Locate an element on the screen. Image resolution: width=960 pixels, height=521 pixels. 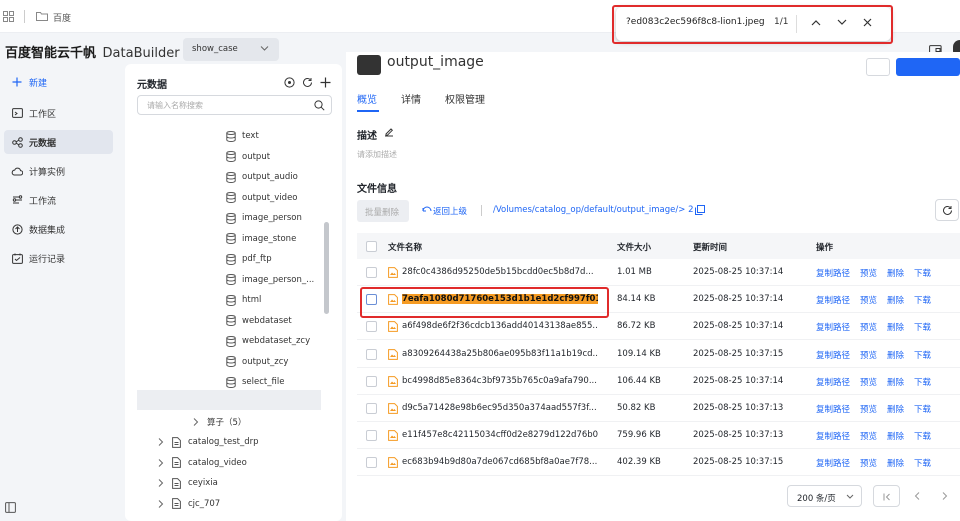
first-page-button is located at coordinates (886, 496).